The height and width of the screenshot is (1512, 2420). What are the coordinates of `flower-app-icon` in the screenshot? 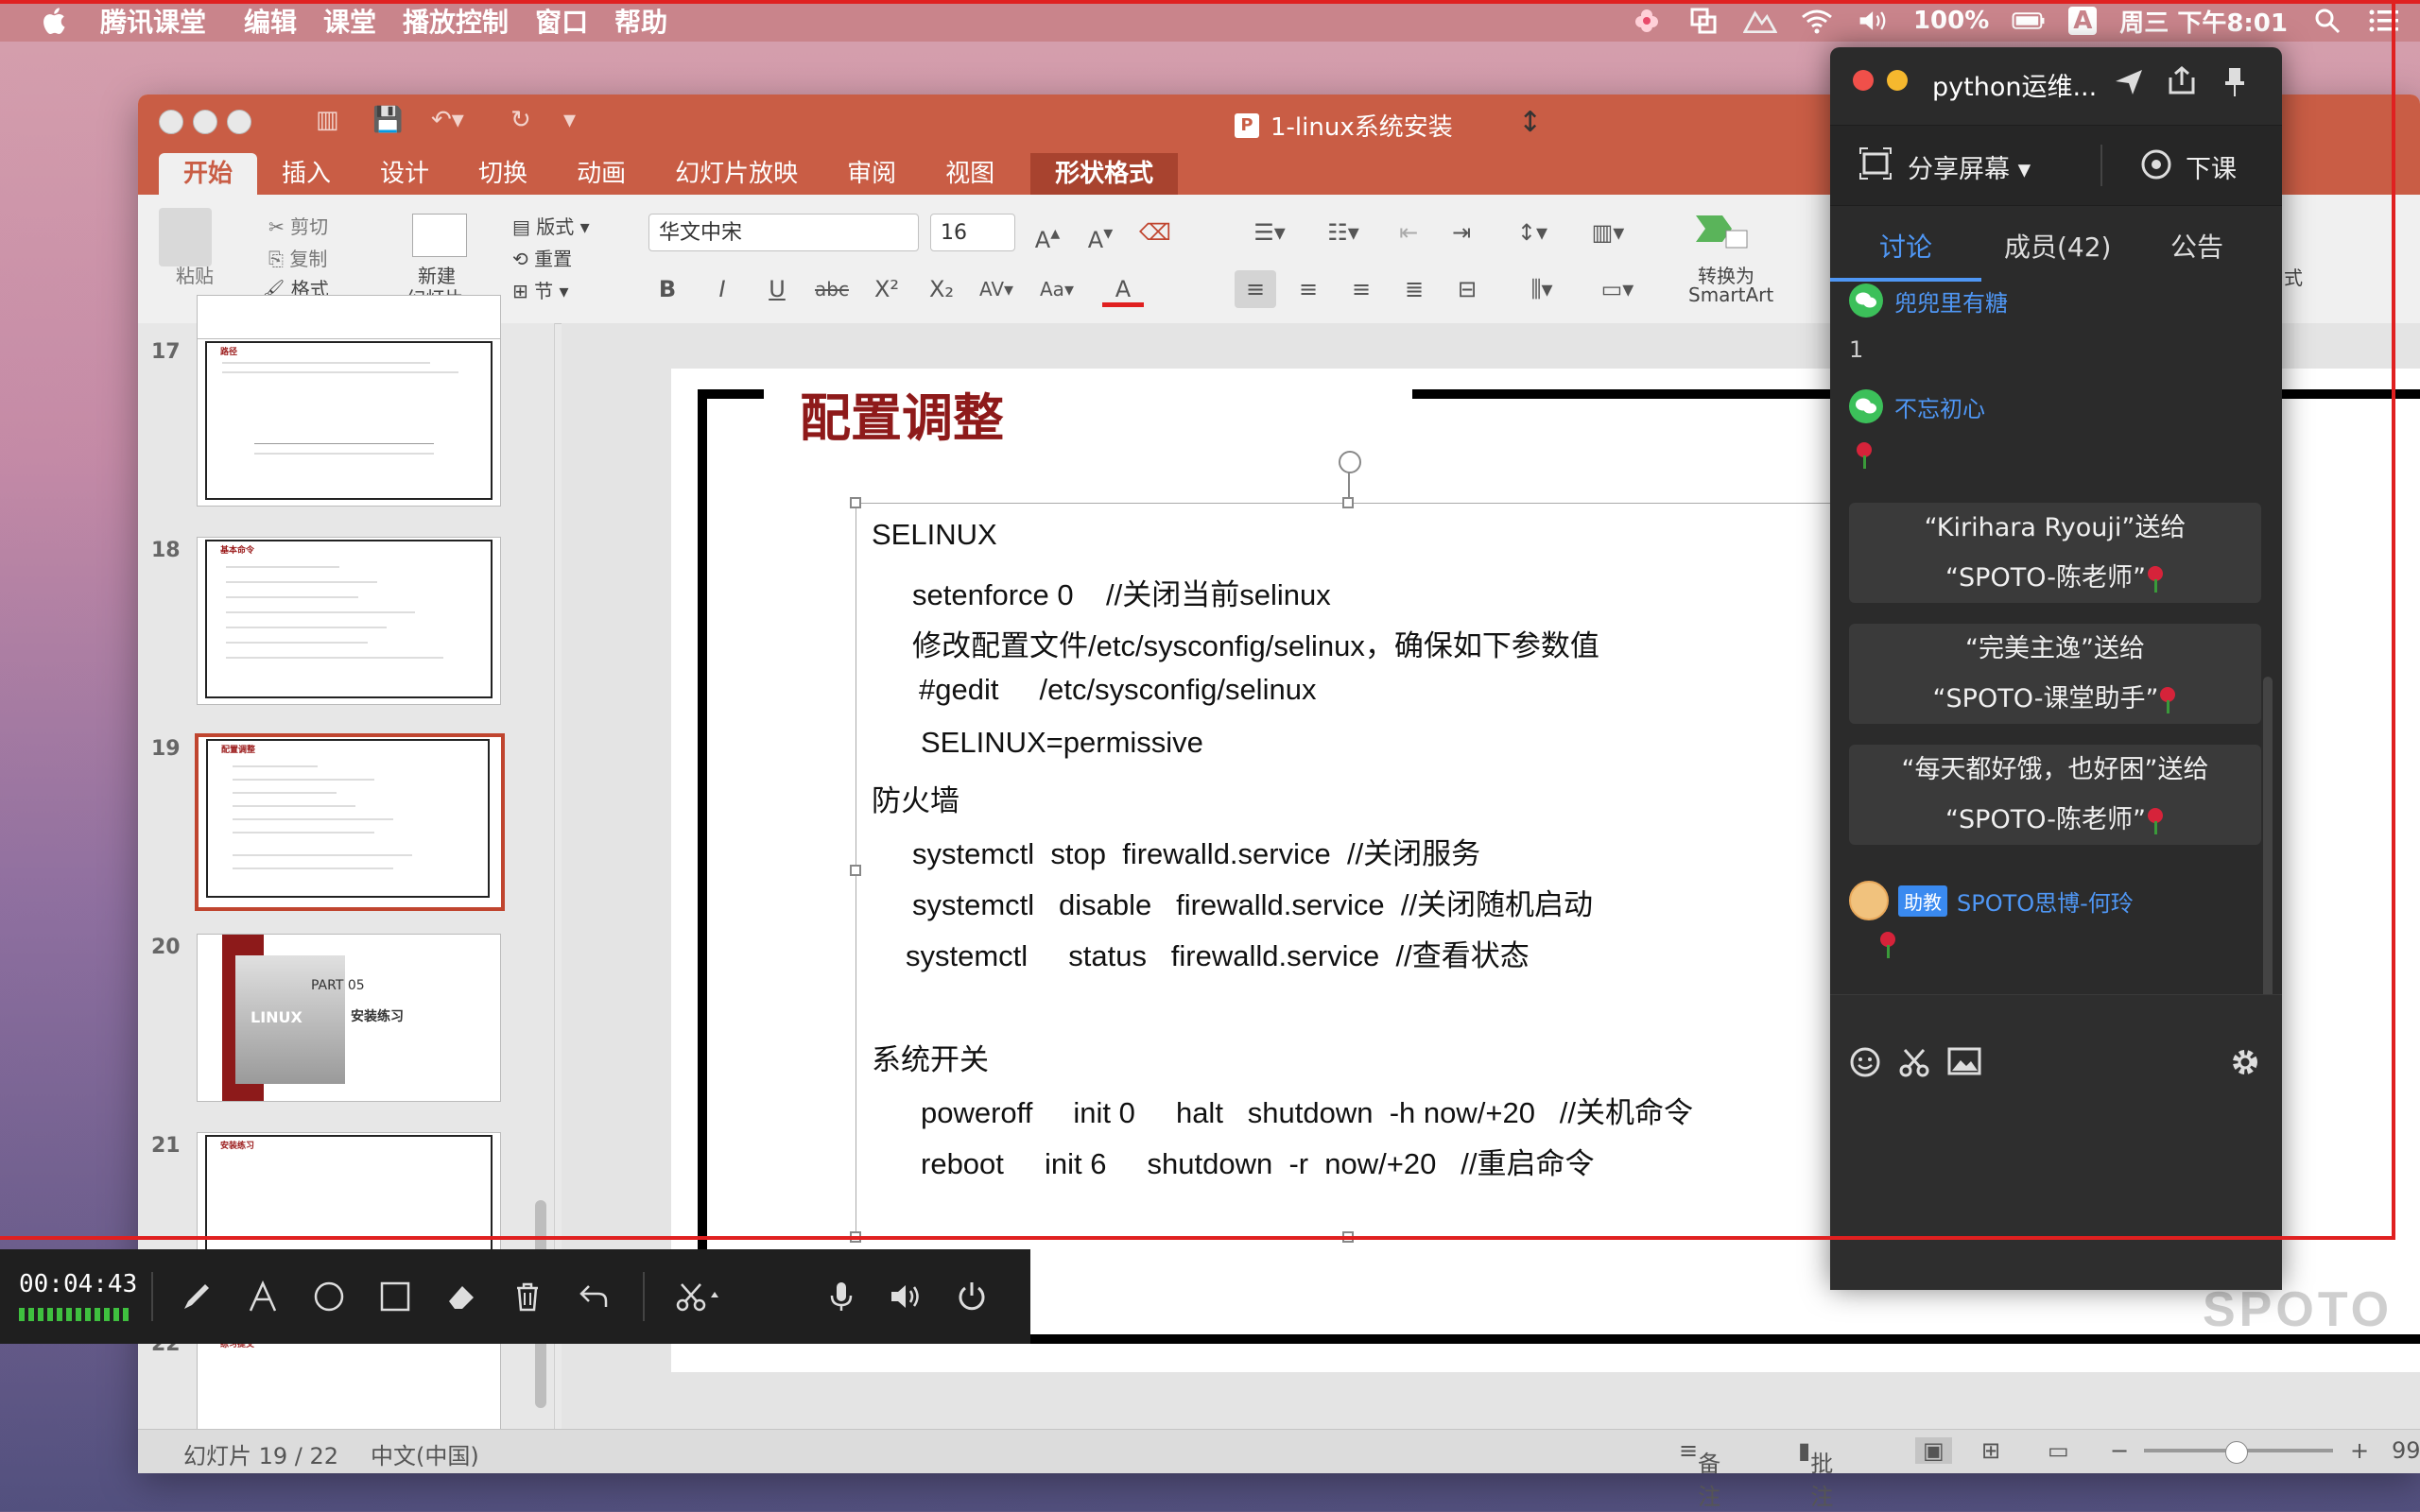 It's located at (1647, 21).